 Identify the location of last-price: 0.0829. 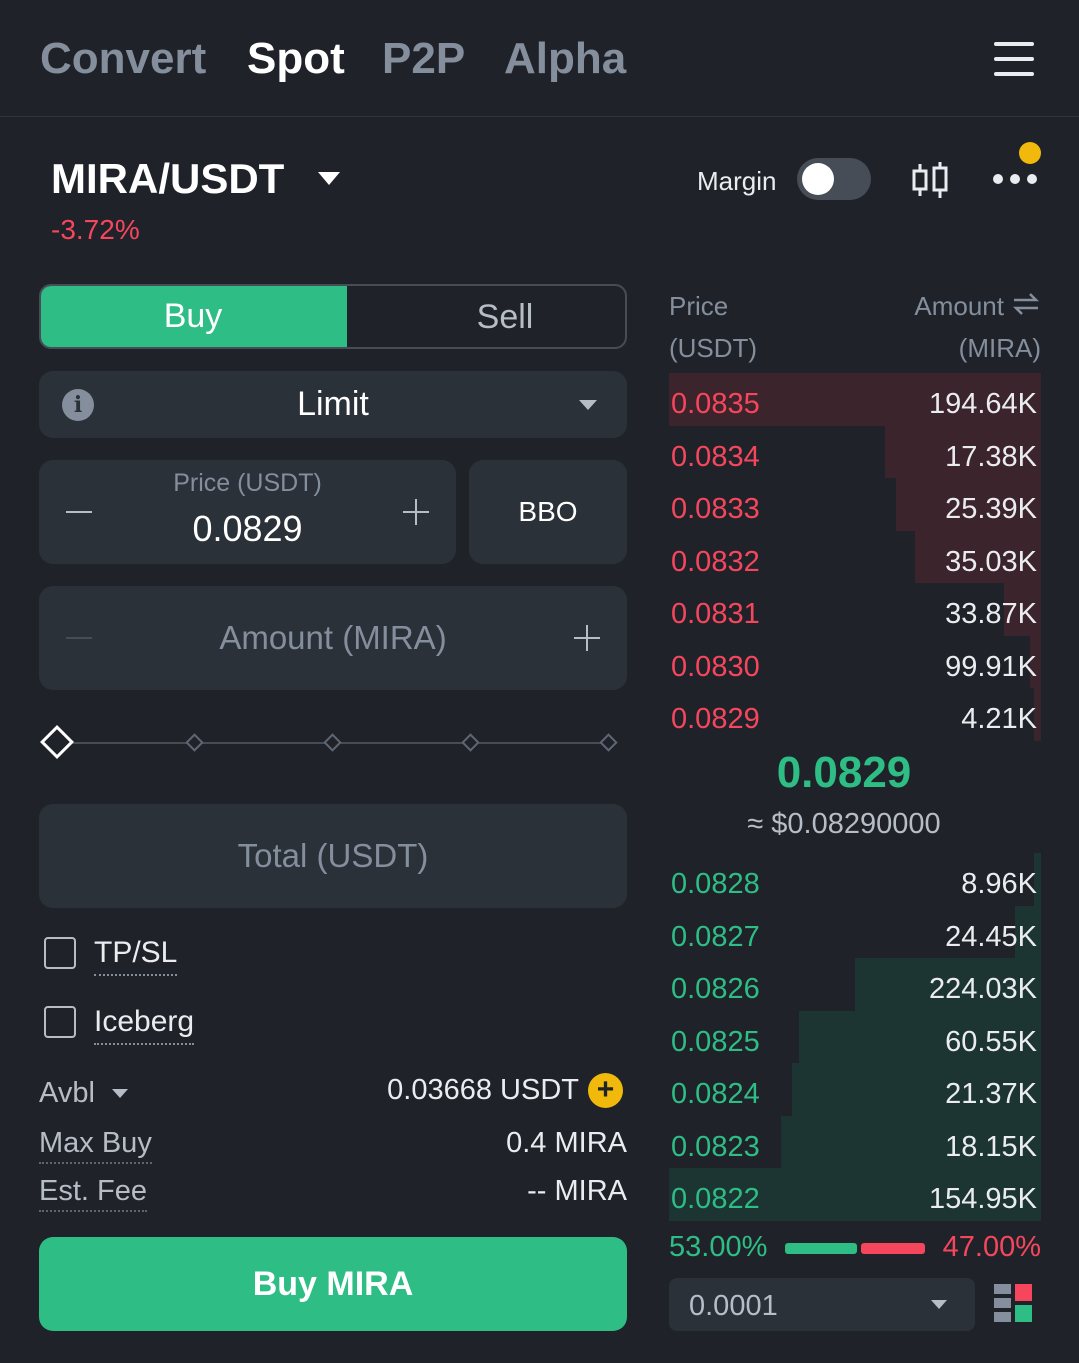
(844, 773).